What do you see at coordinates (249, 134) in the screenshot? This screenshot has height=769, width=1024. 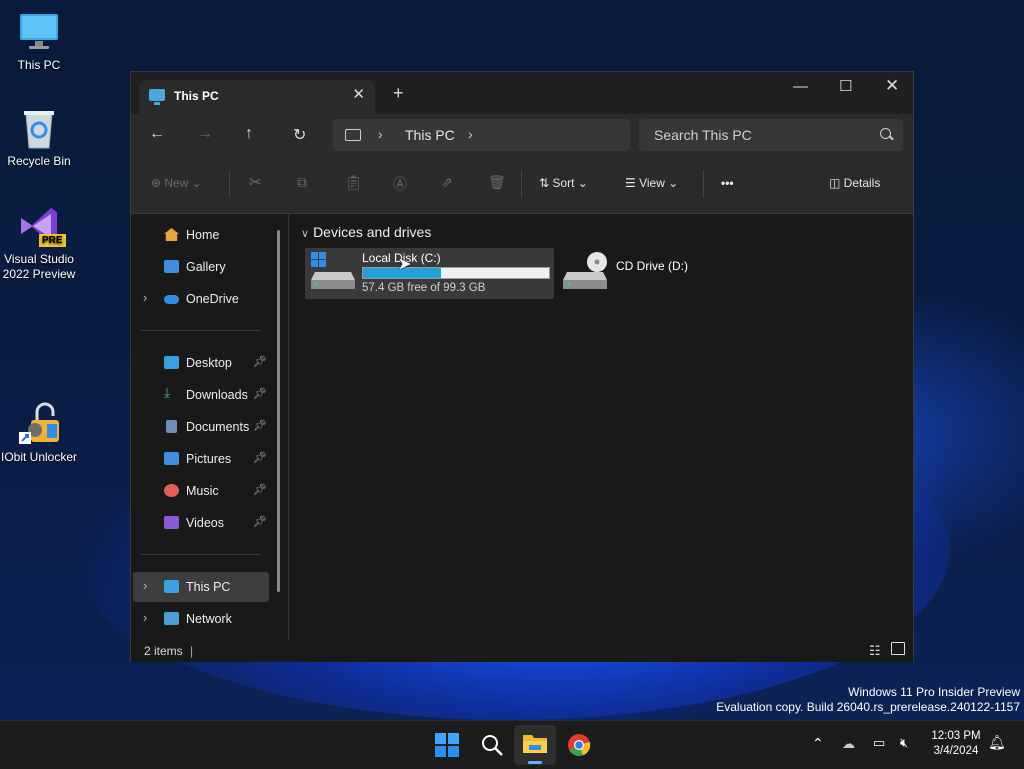 I see `up-arrow-icon: ↑` at bounding box center [249, 134].